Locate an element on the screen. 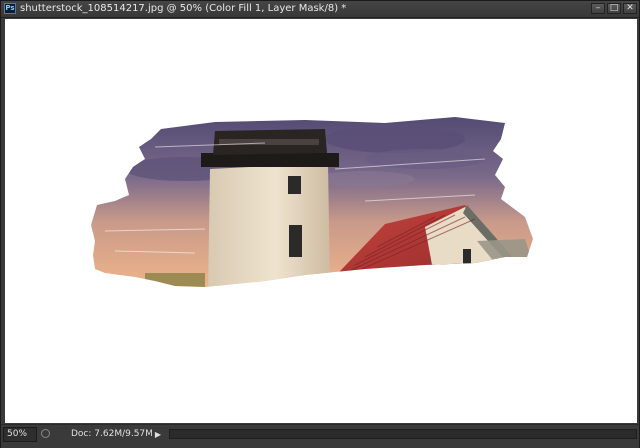  zoom-field: 50% is located at coordinates (20, 434).